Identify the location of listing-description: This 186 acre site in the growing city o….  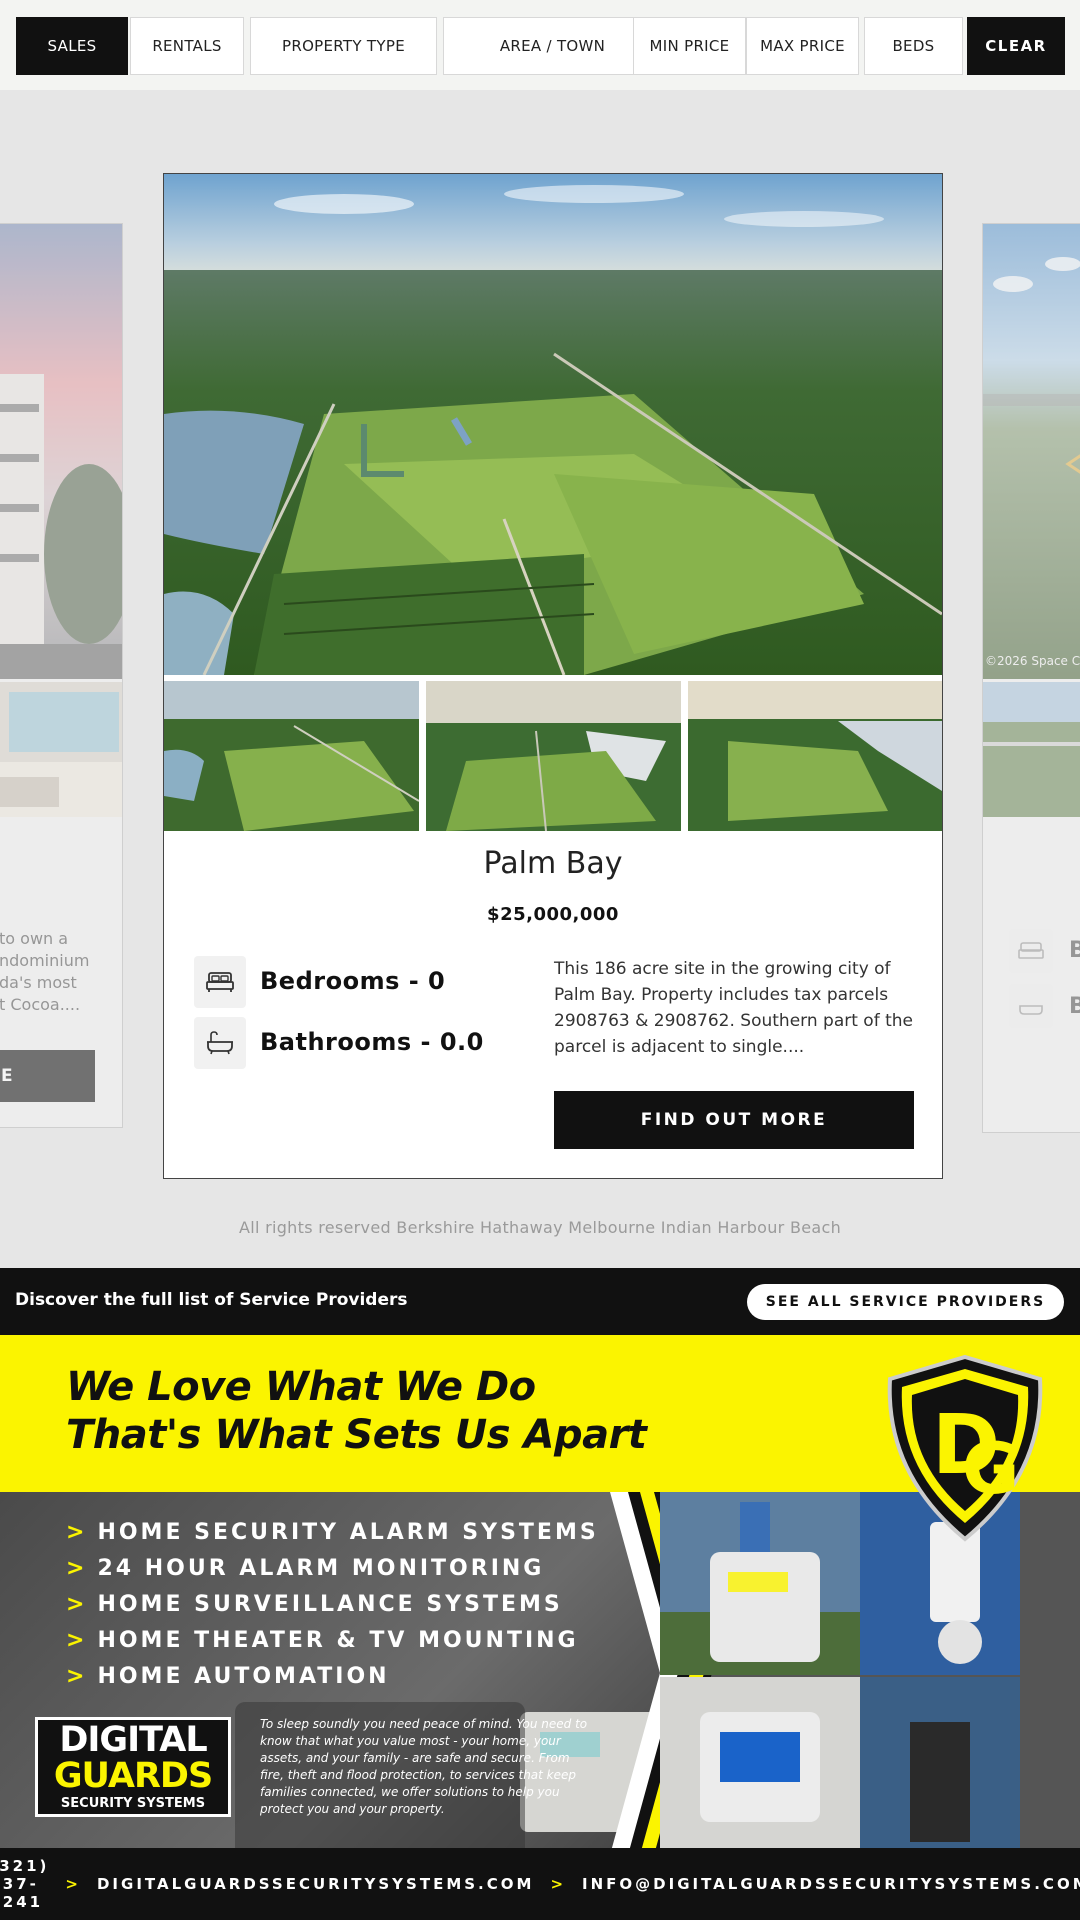
(733, 1008).